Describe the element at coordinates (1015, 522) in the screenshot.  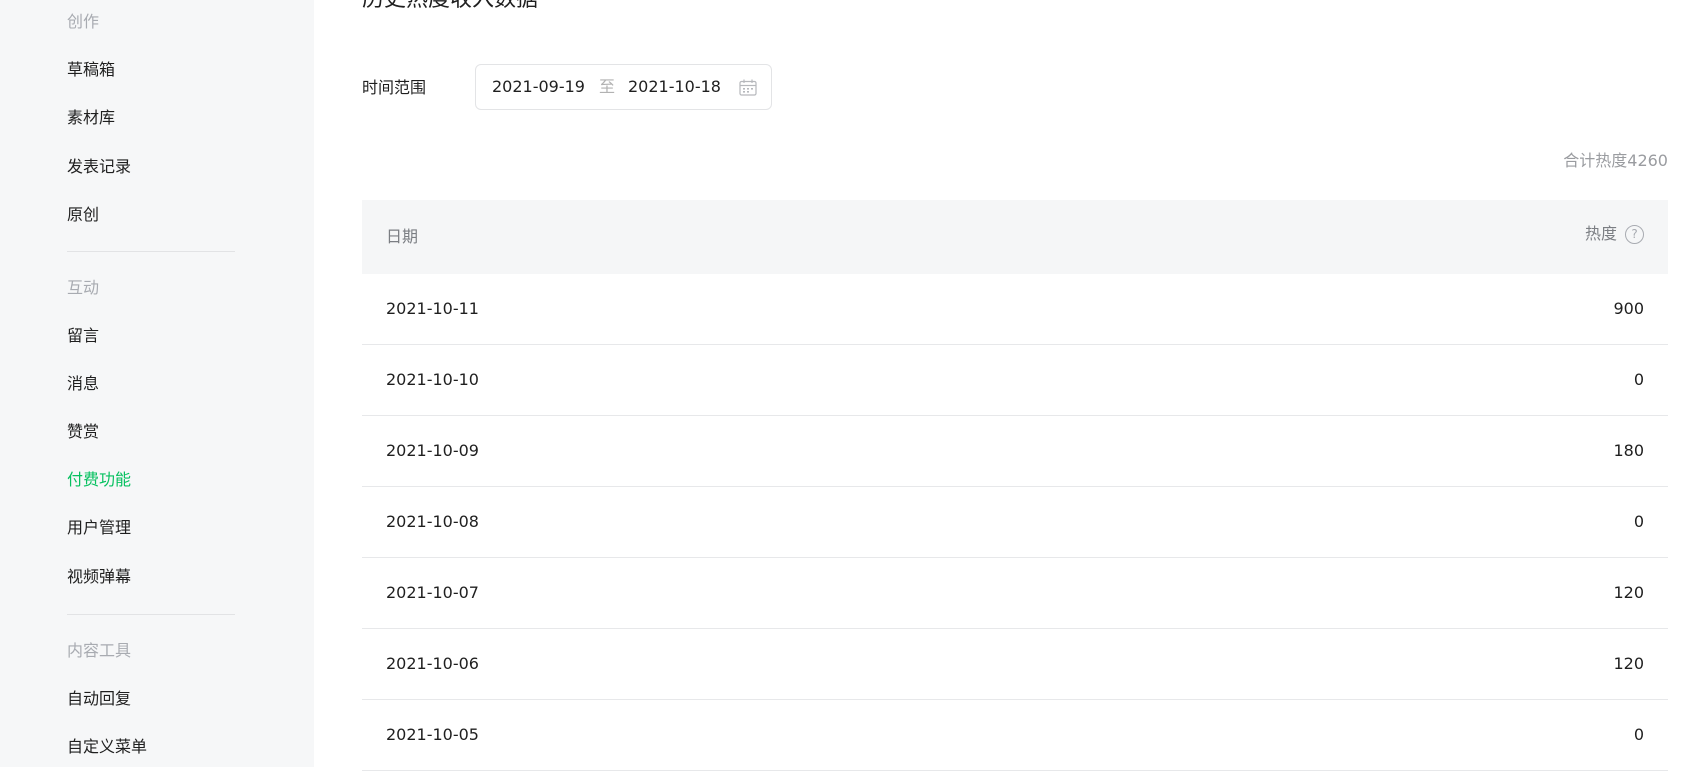
I see `table-row: 2021-10-08 0` at that location.